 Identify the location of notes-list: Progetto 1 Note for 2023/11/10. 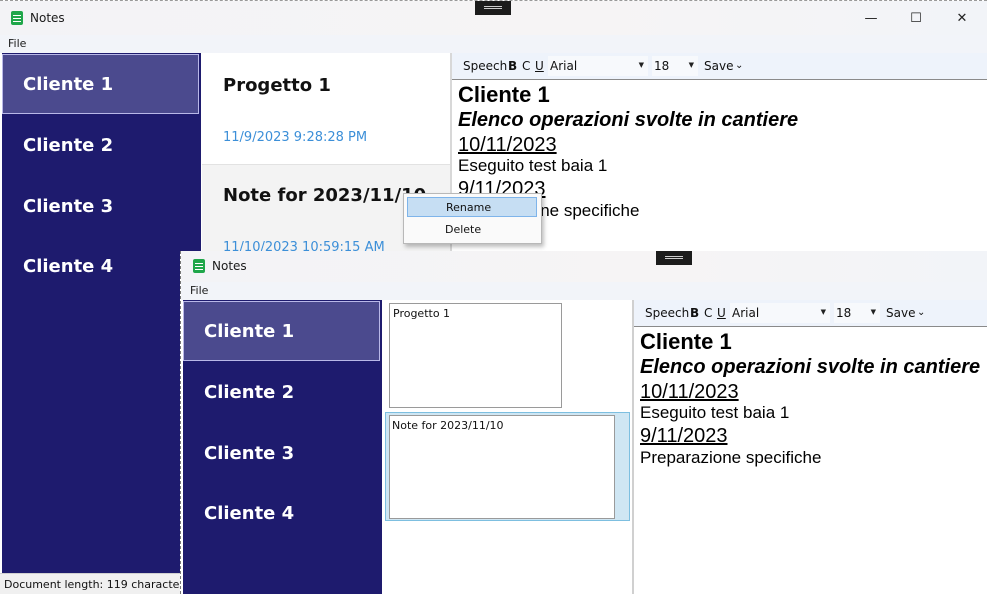
(508, 447).